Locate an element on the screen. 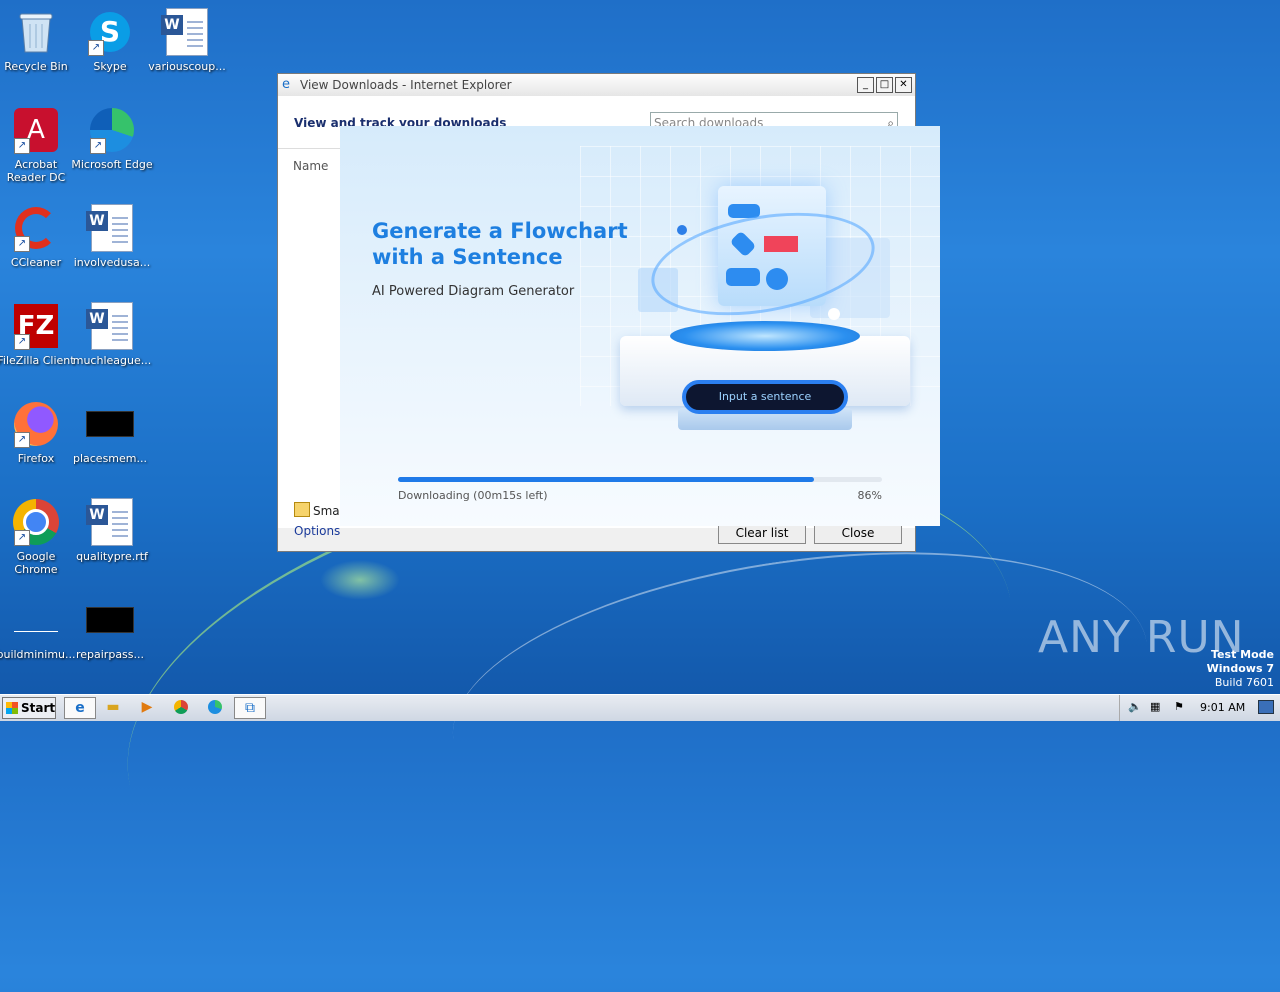 The height and width of the screenshot is (992, 1280). taskbar-installer: ⧉ is located at coordinates (250, 708).